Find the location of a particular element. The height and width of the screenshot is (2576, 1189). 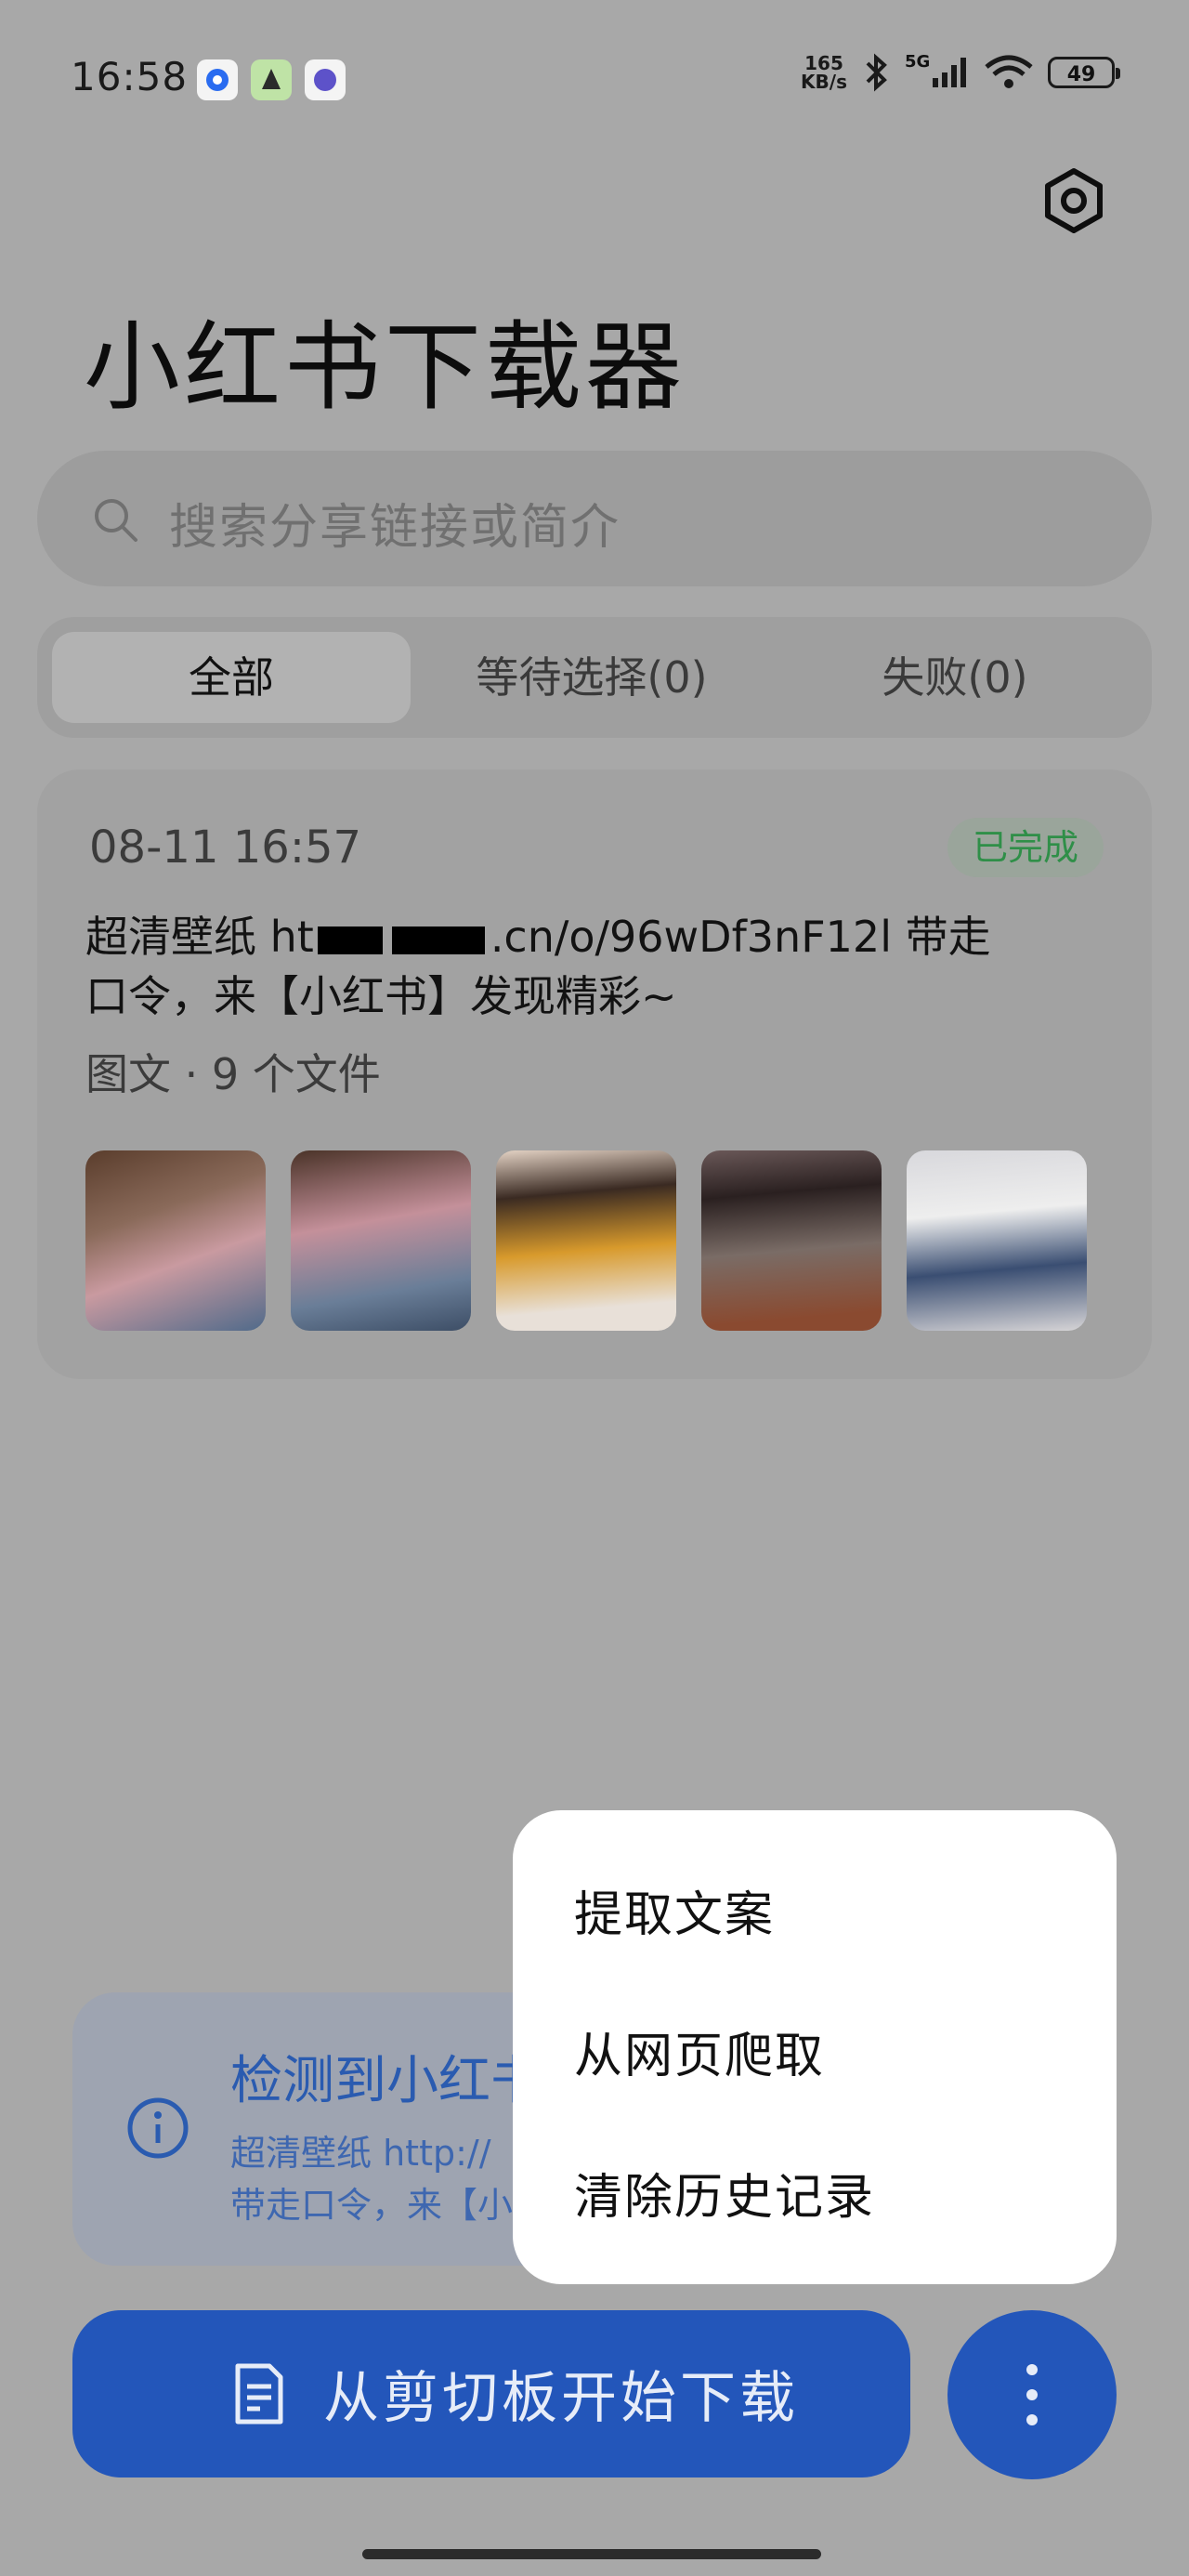

item-date: 08-11 16:57 is located at coordinates (225, 847).